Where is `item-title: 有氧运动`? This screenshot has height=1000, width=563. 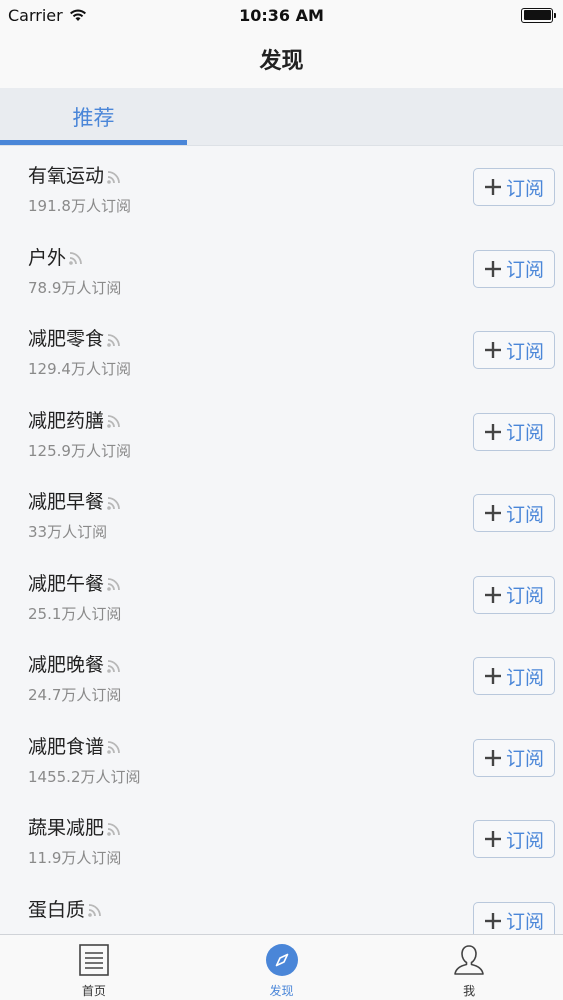
item-title: 有氧运动 is located at coordinates (66, 176).